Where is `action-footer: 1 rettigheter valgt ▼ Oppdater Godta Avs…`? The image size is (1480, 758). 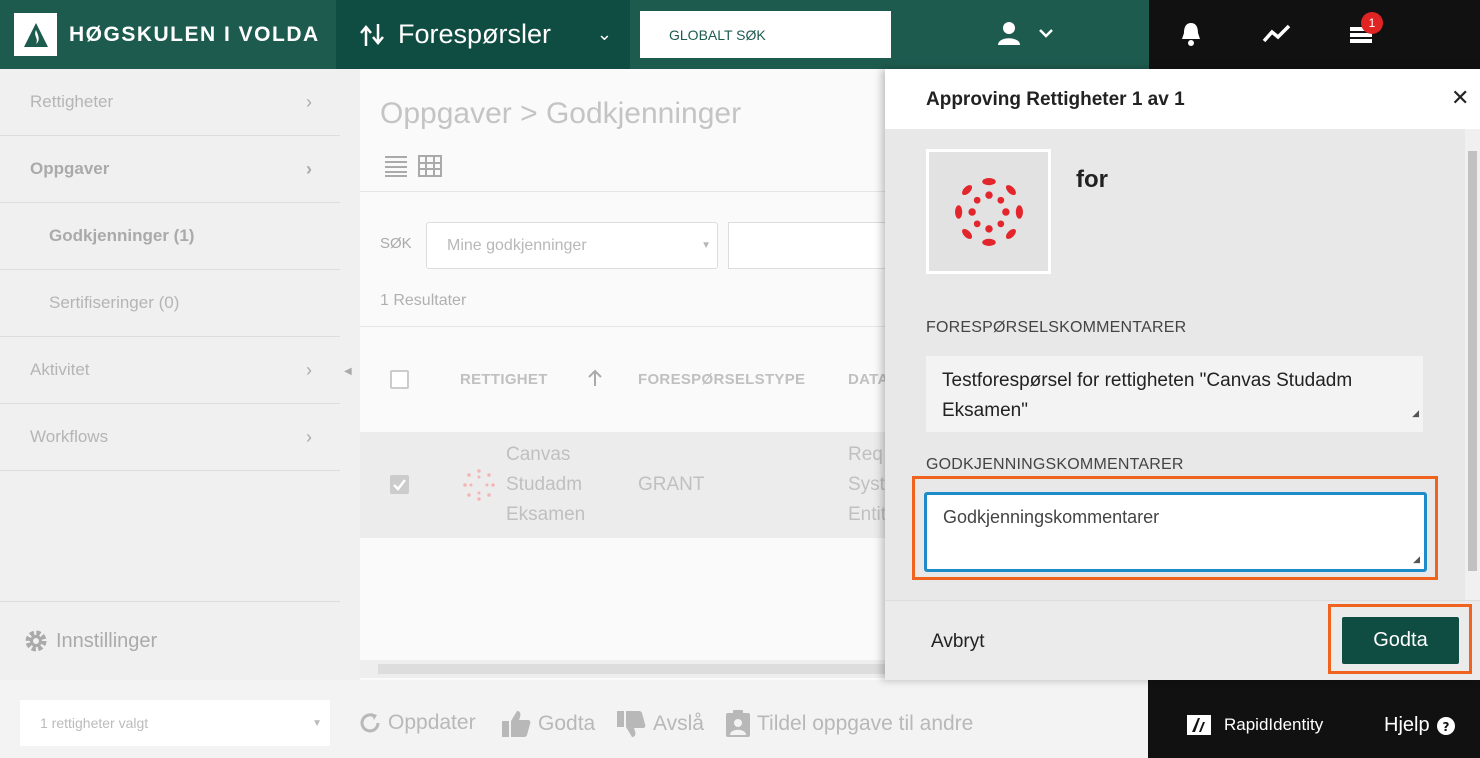 action-footer: 1 rettigheter valgt ▼ Oppdater Godta Avs… is located at coordinates (574, 719).